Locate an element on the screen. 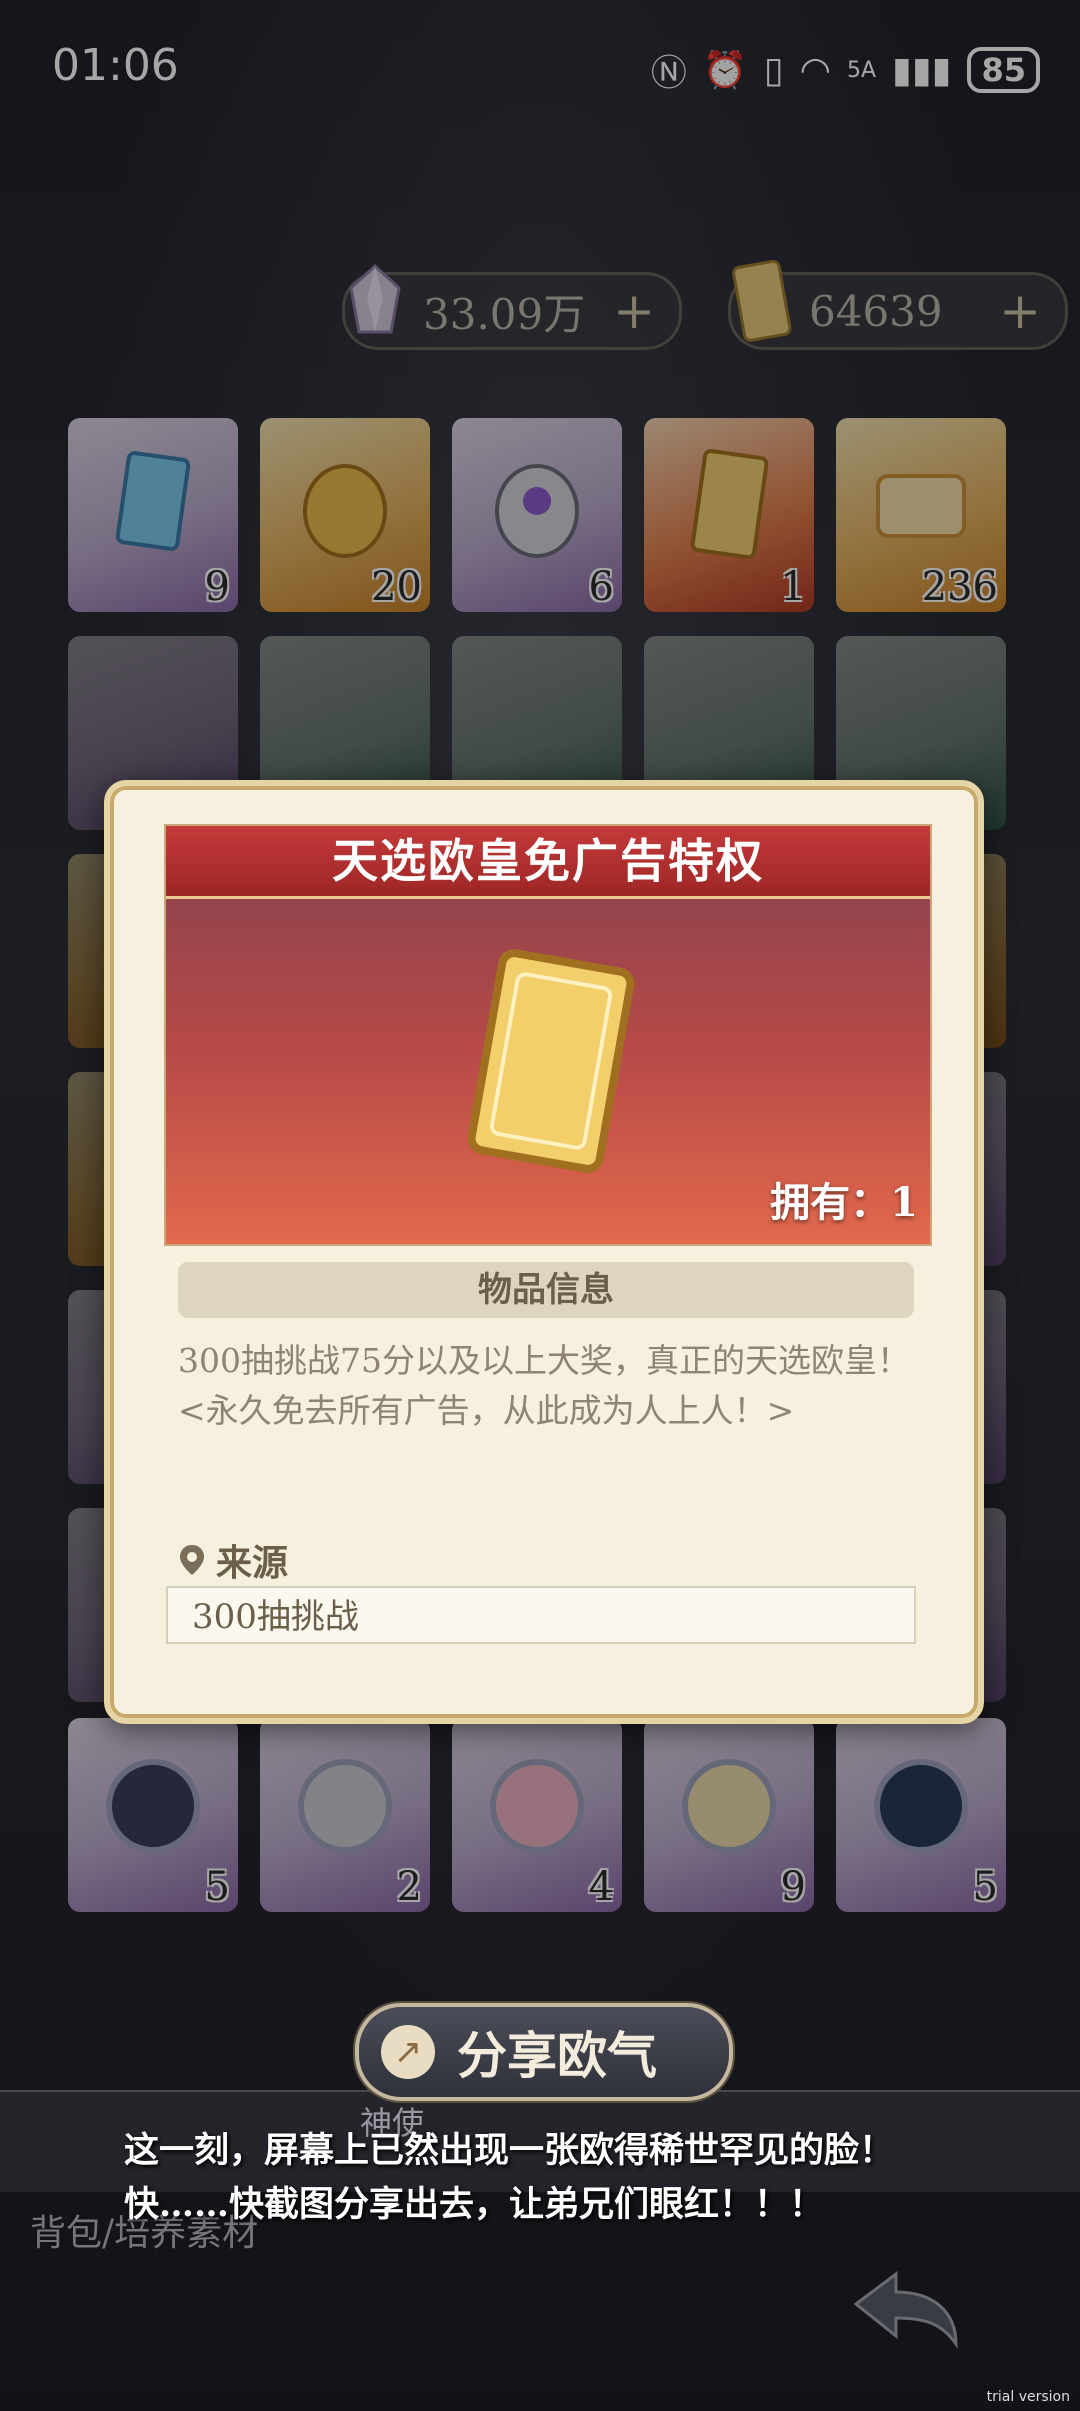  share-arrow-icon: ↗ is located at coordinates (408, 2052).